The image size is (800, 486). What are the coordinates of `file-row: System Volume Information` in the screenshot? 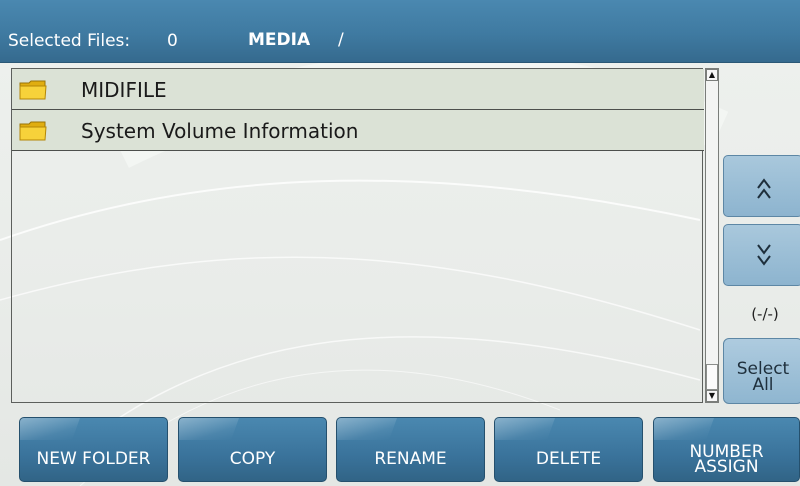 It's located at (358, 130).